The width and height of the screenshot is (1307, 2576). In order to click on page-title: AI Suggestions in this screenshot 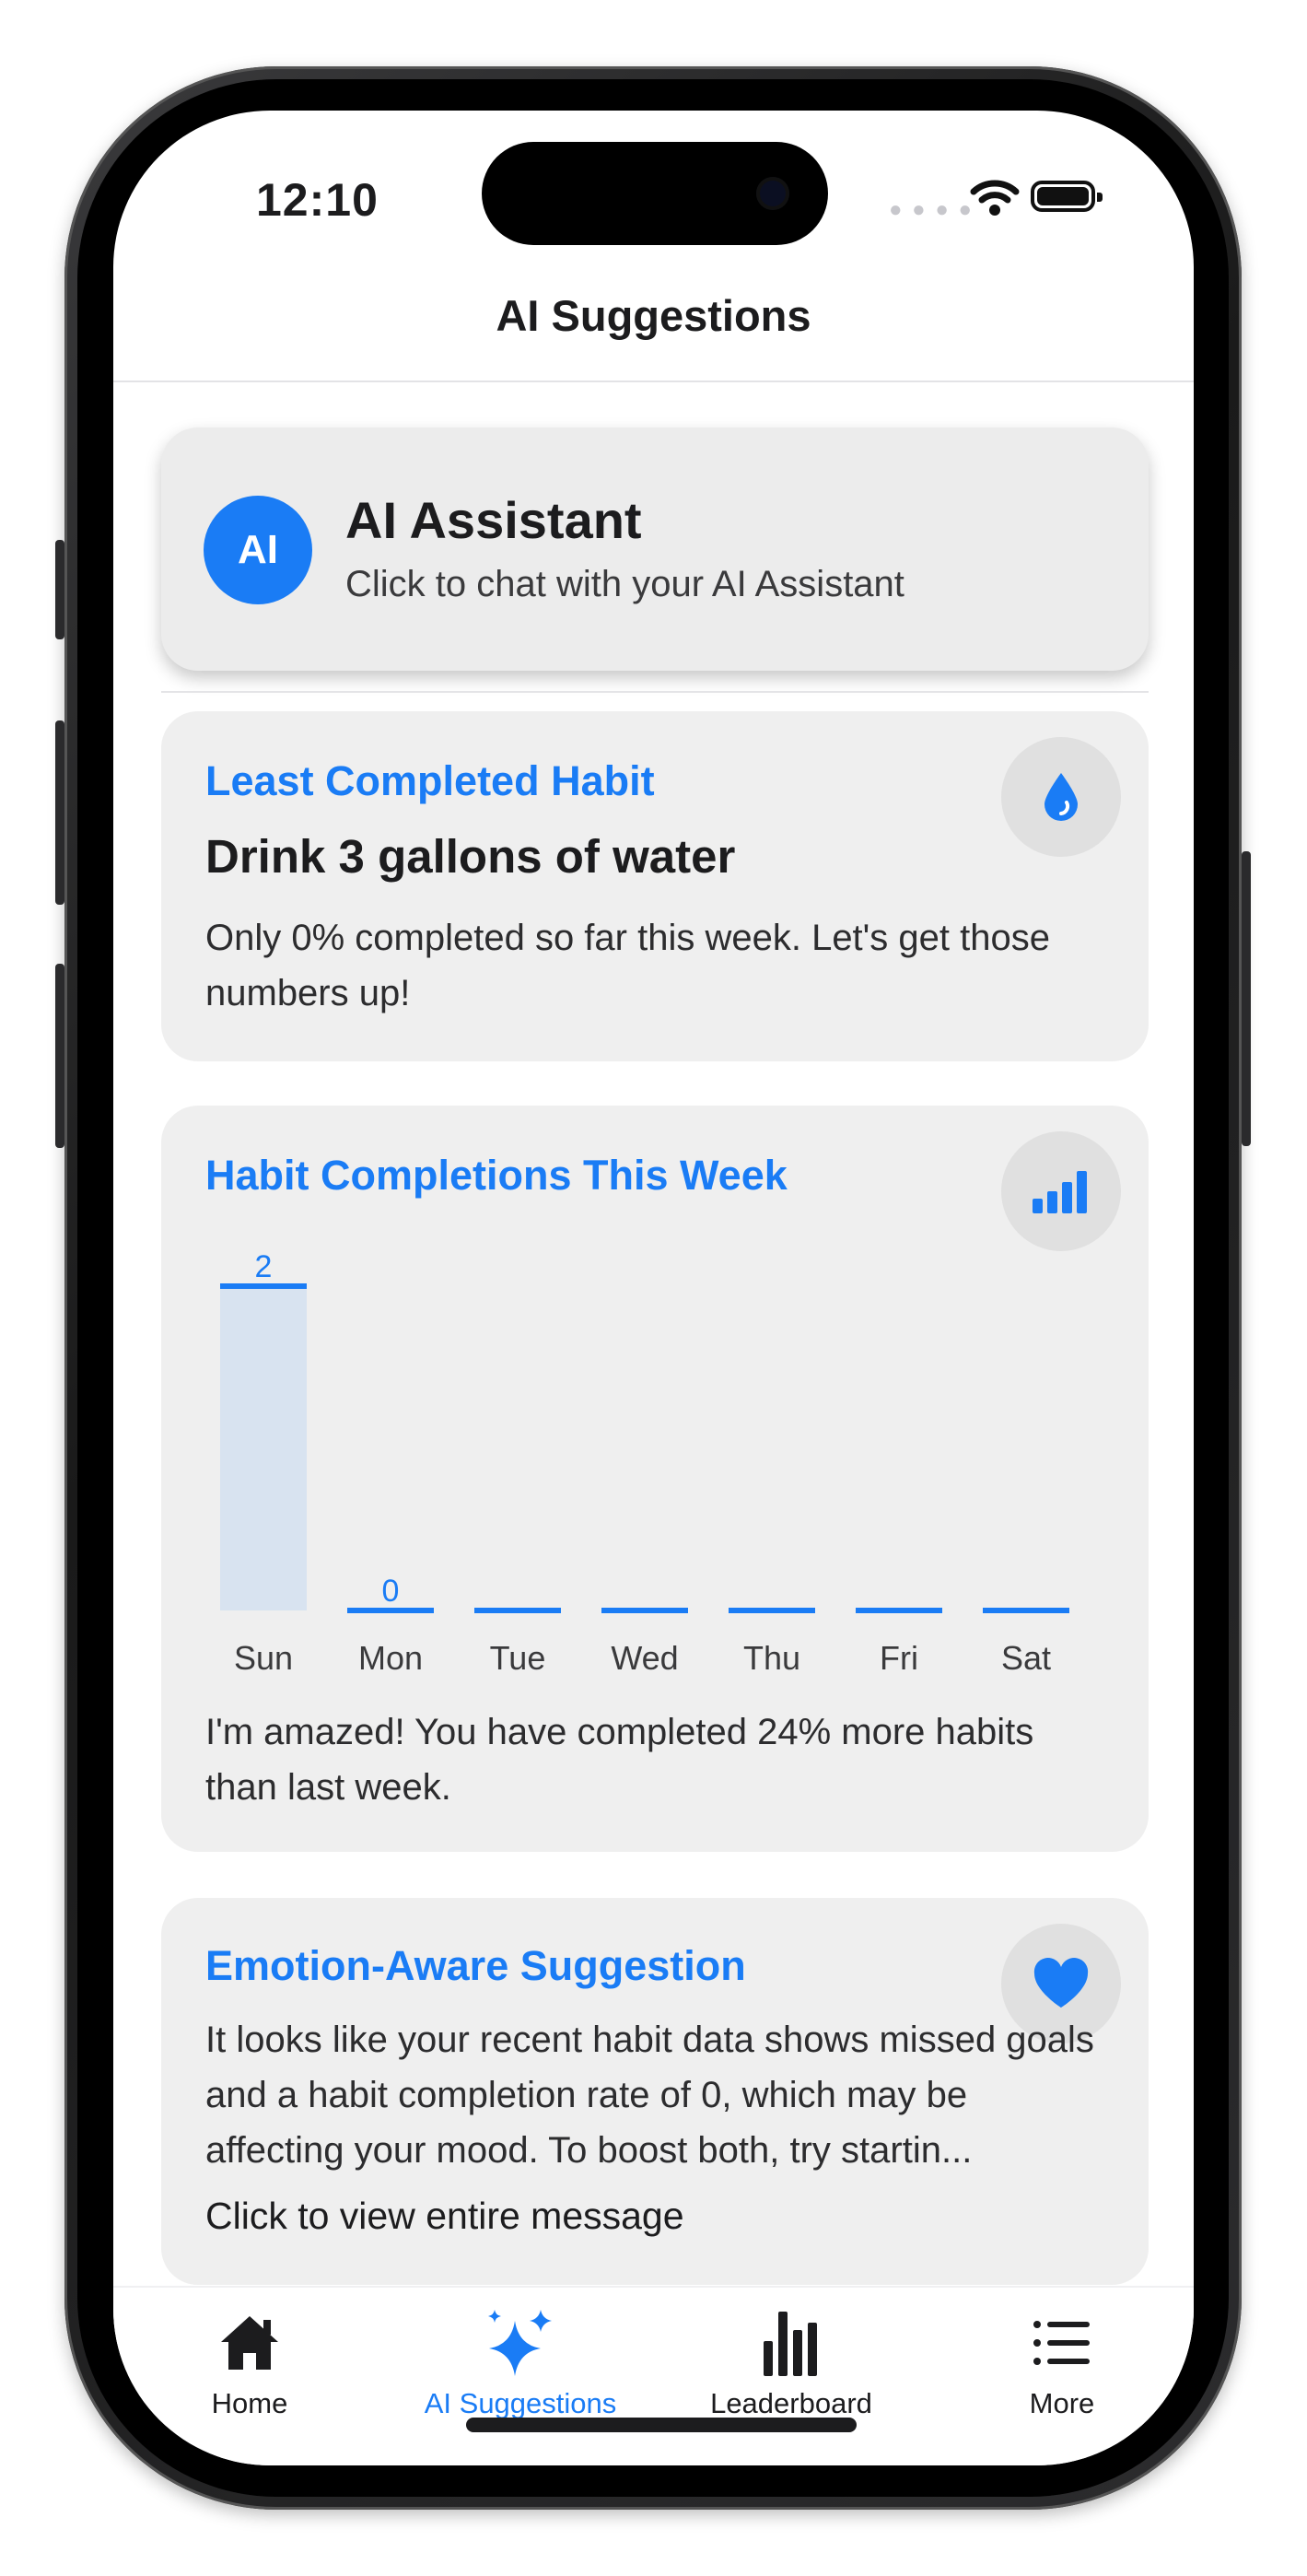, I will do `click(653, 315)`.